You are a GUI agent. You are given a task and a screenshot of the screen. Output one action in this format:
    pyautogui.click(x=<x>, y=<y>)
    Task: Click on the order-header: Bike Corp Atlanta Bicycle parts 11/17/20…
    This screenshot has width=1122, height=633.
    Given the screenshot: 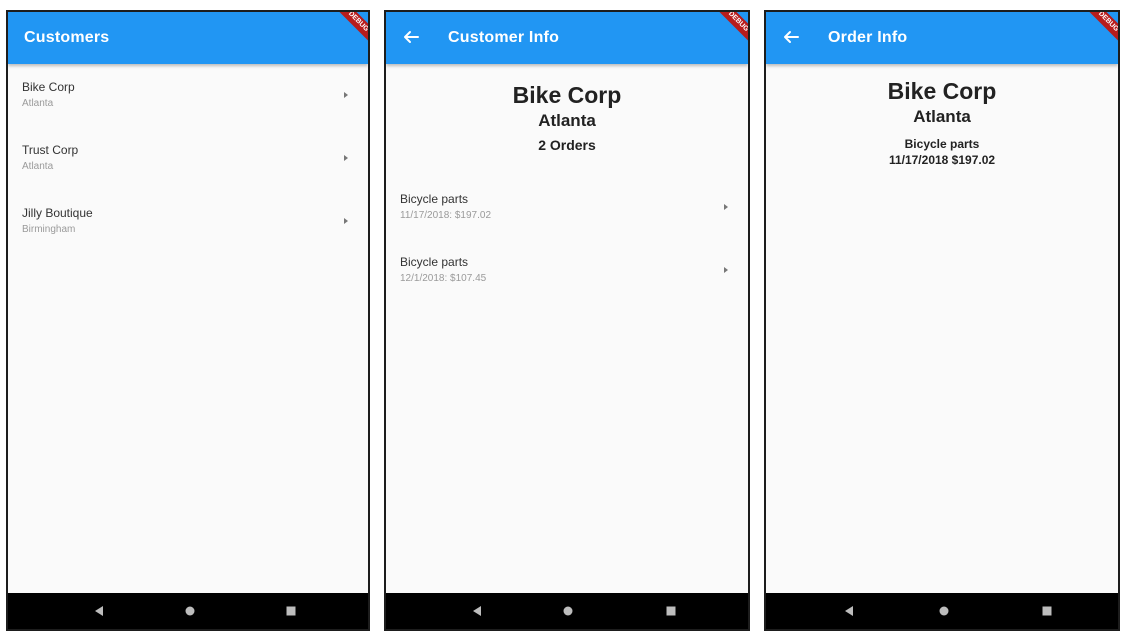 What is the action you would take?
    pyautogui.click(x=942, y=122)
    